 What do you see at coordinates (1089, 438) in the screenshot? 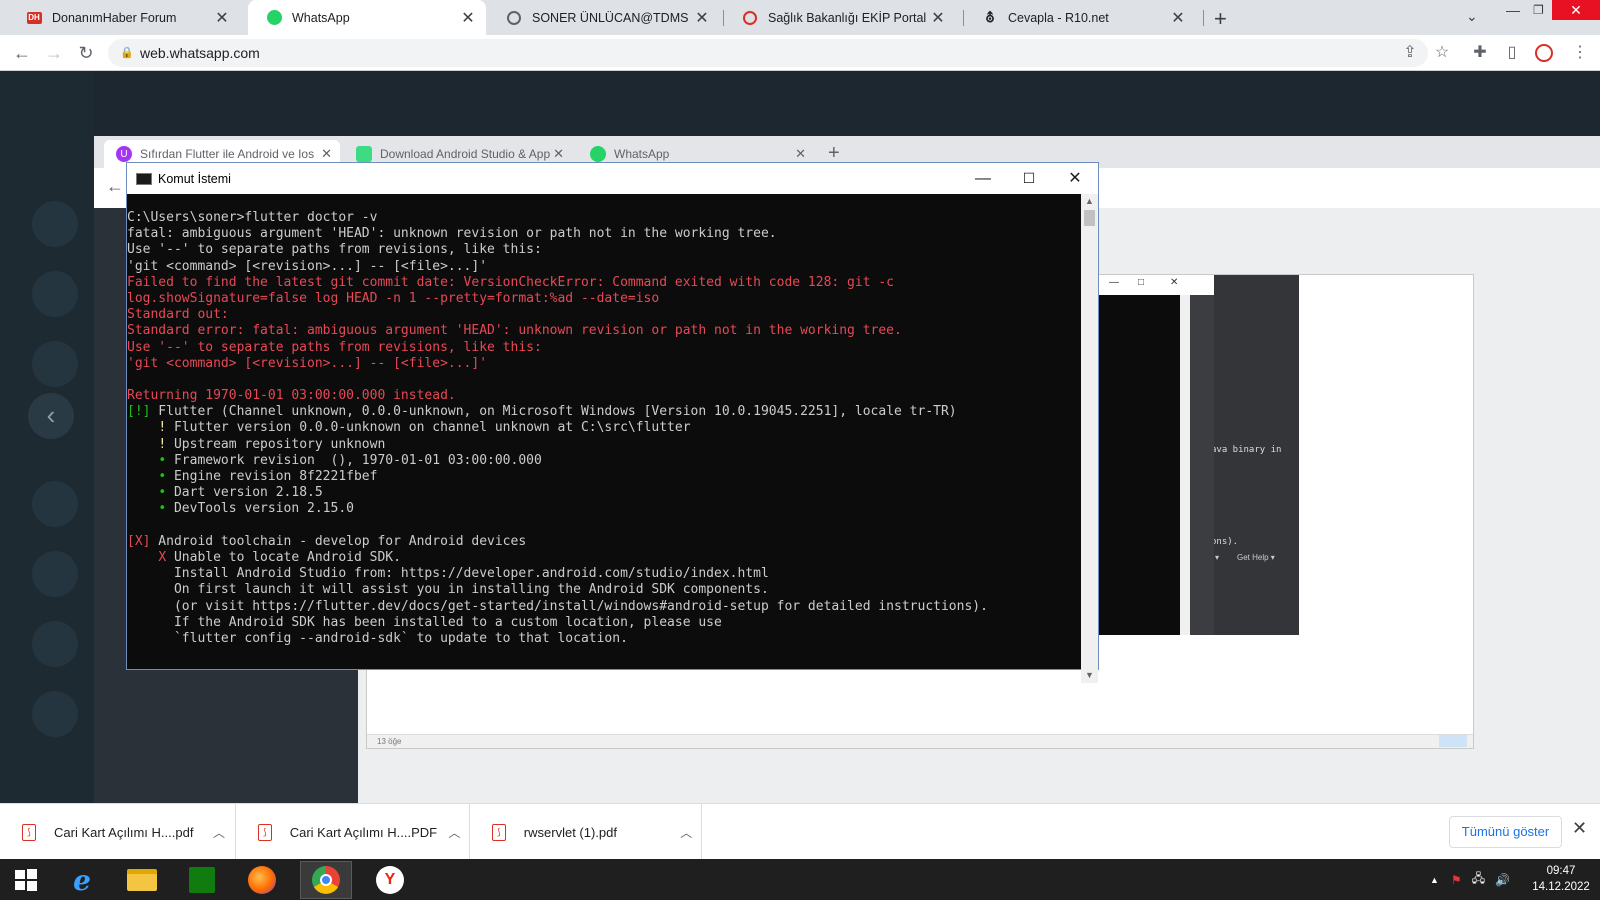
I see `cmd-scrollbar: ▲ ▼` at bounding box center [1089, 438].